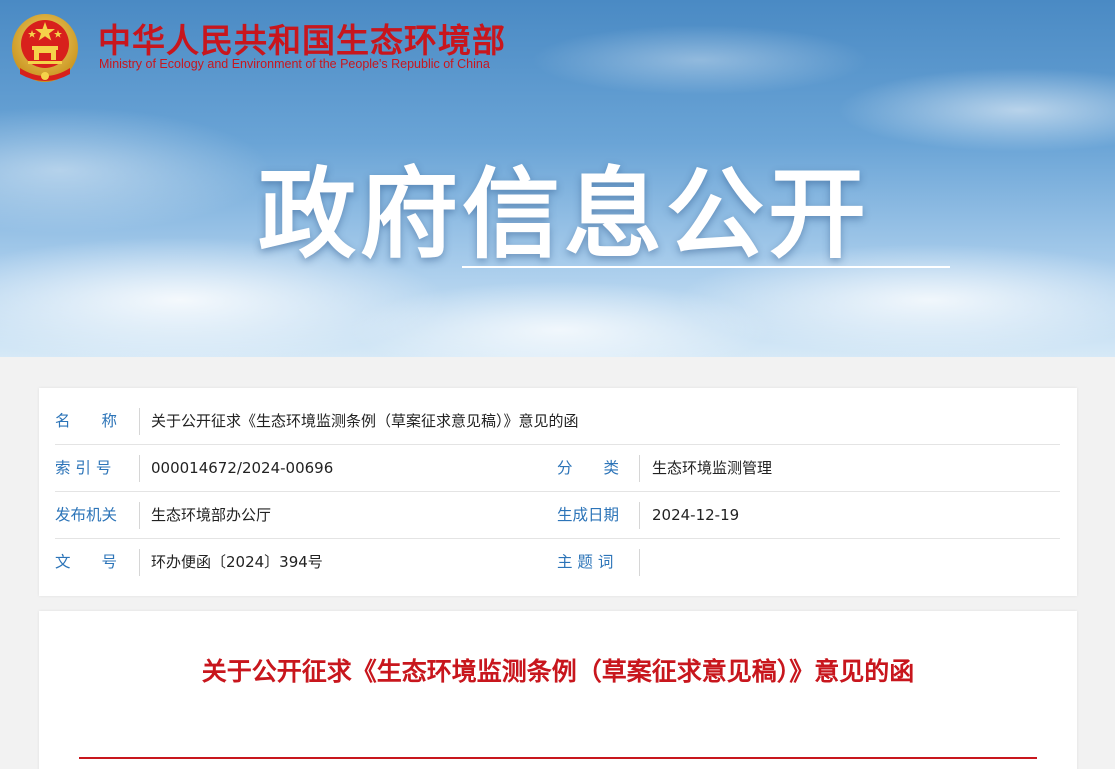 The width and height of the screenshot is (1115, 769). I want to click on category-label: 分 类, so click(588, 468).